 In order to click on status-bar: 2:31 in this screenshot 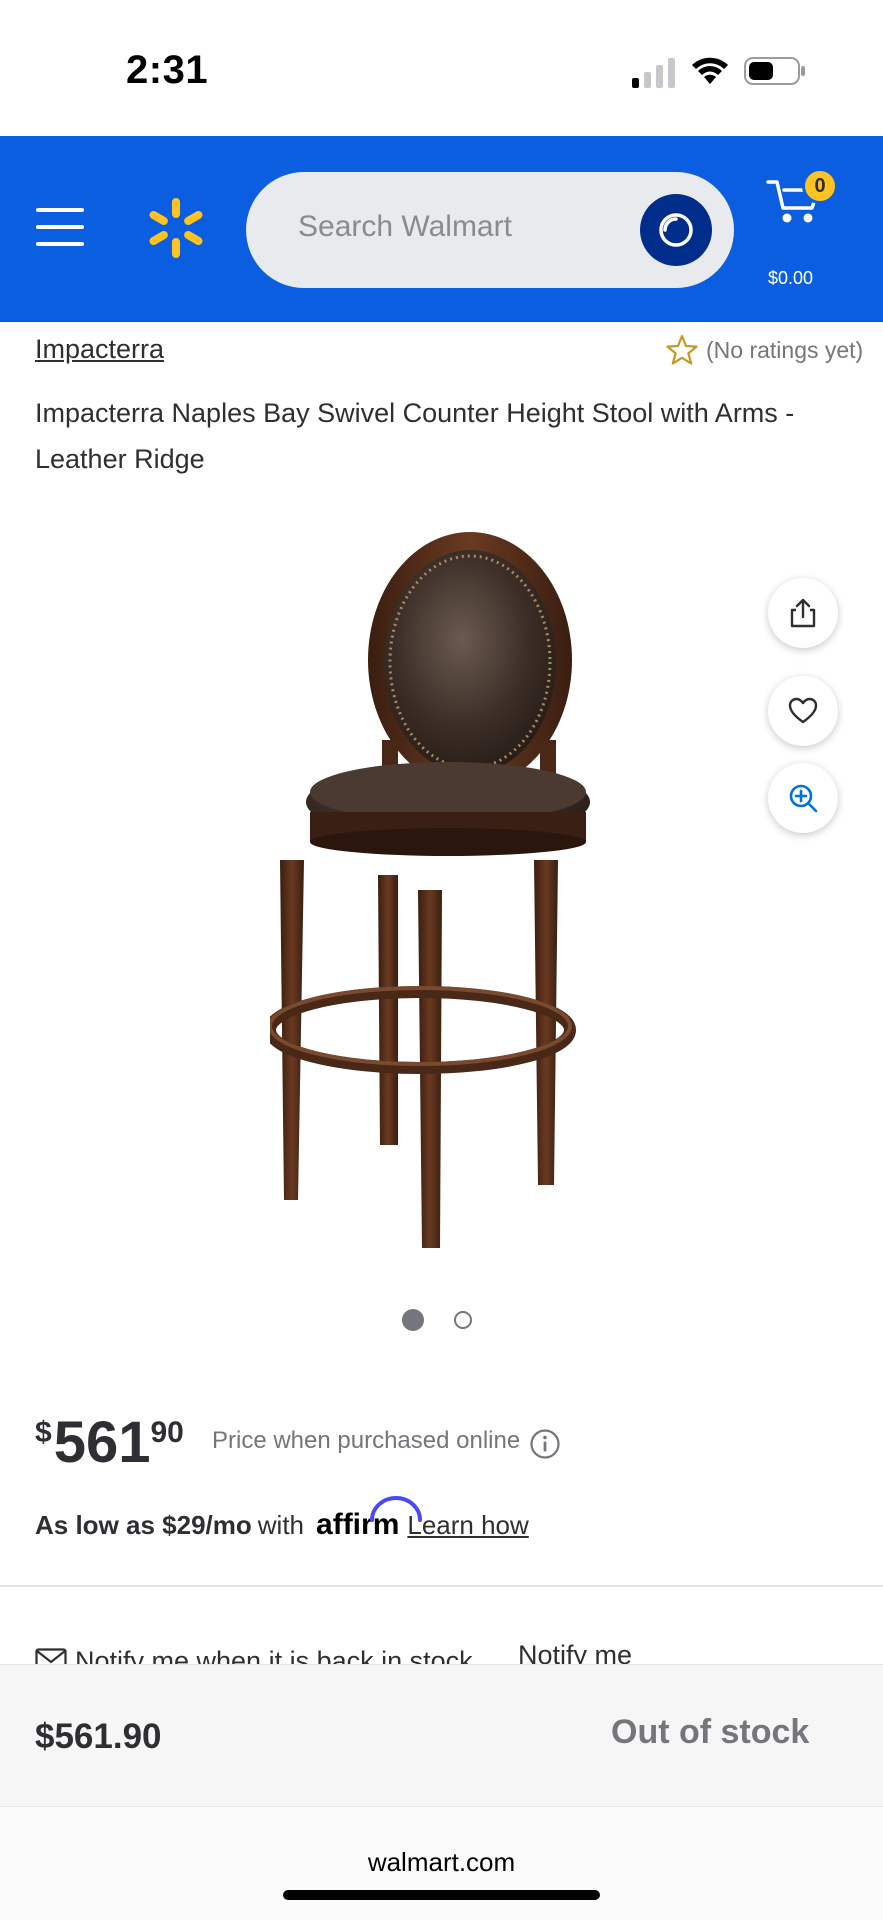, I will do `click(441, 68)`.